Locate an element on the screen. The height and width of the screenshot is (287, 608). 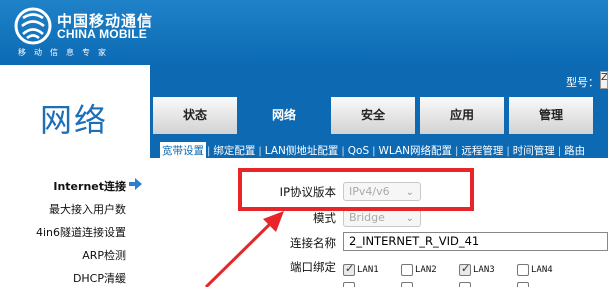
lan3-checkbox: LAN3 is located at coordinates (477, 267).